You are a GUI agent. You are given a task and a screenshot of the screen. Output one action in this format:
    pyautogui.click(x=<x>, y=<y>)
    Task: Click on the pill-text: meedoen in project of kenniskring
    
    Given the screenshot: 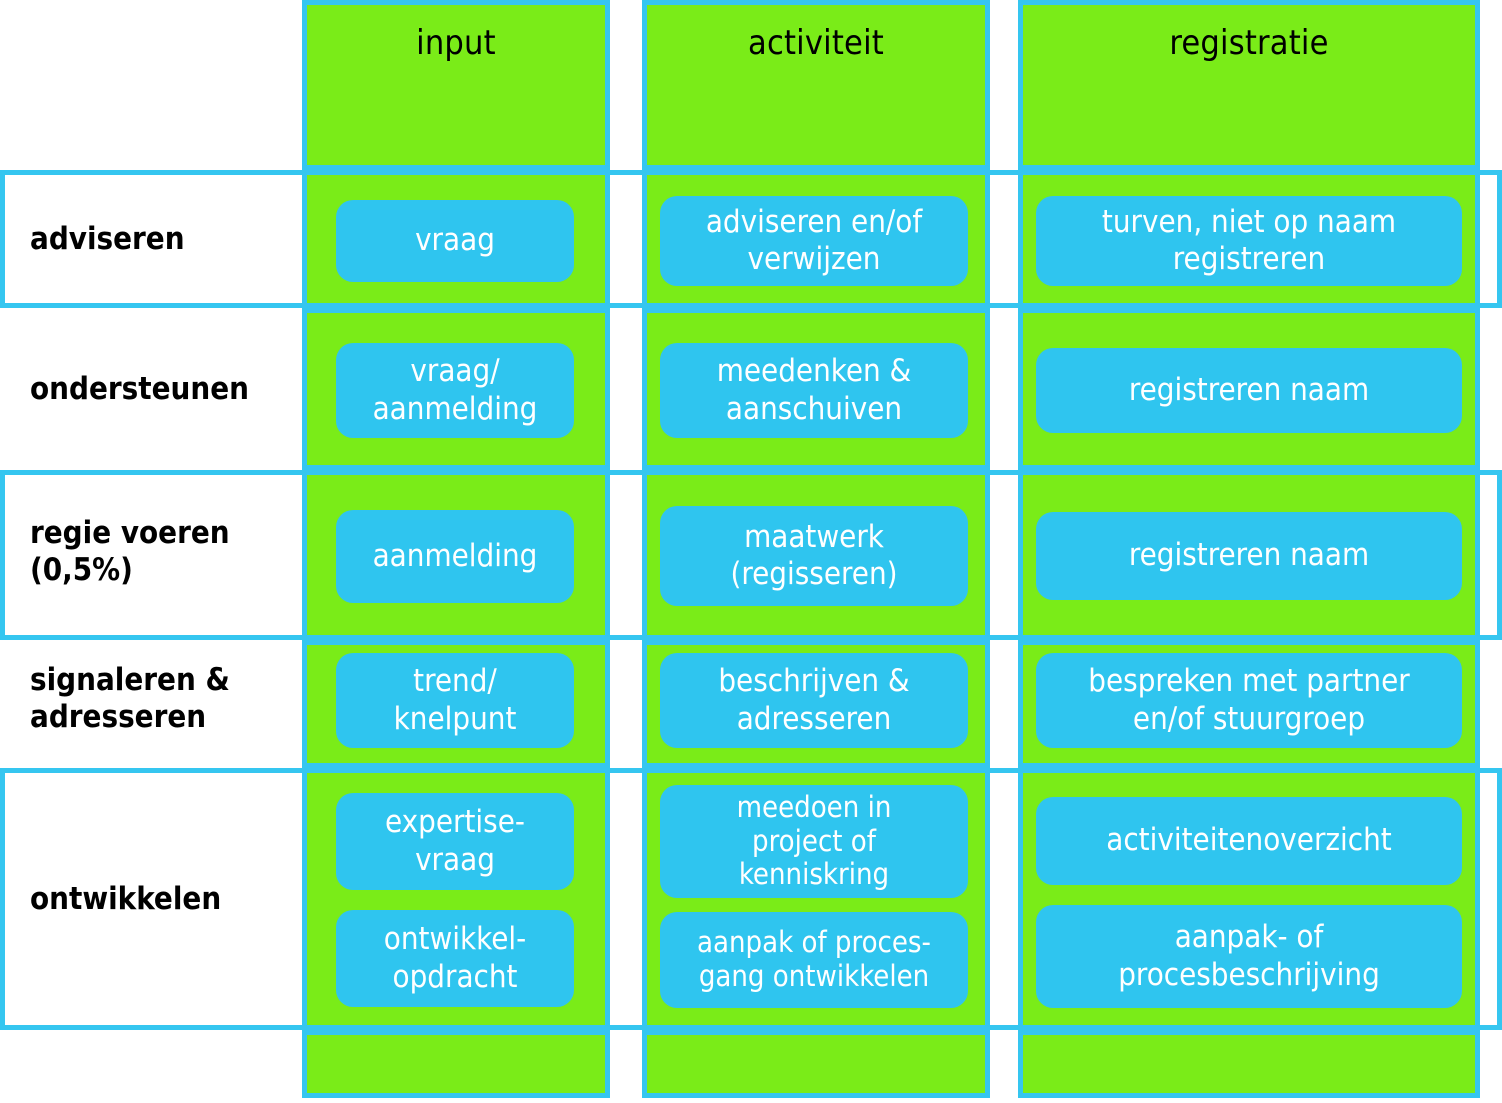 What is the action you would take?
    pyautogui.click(x=814, y=840)
    